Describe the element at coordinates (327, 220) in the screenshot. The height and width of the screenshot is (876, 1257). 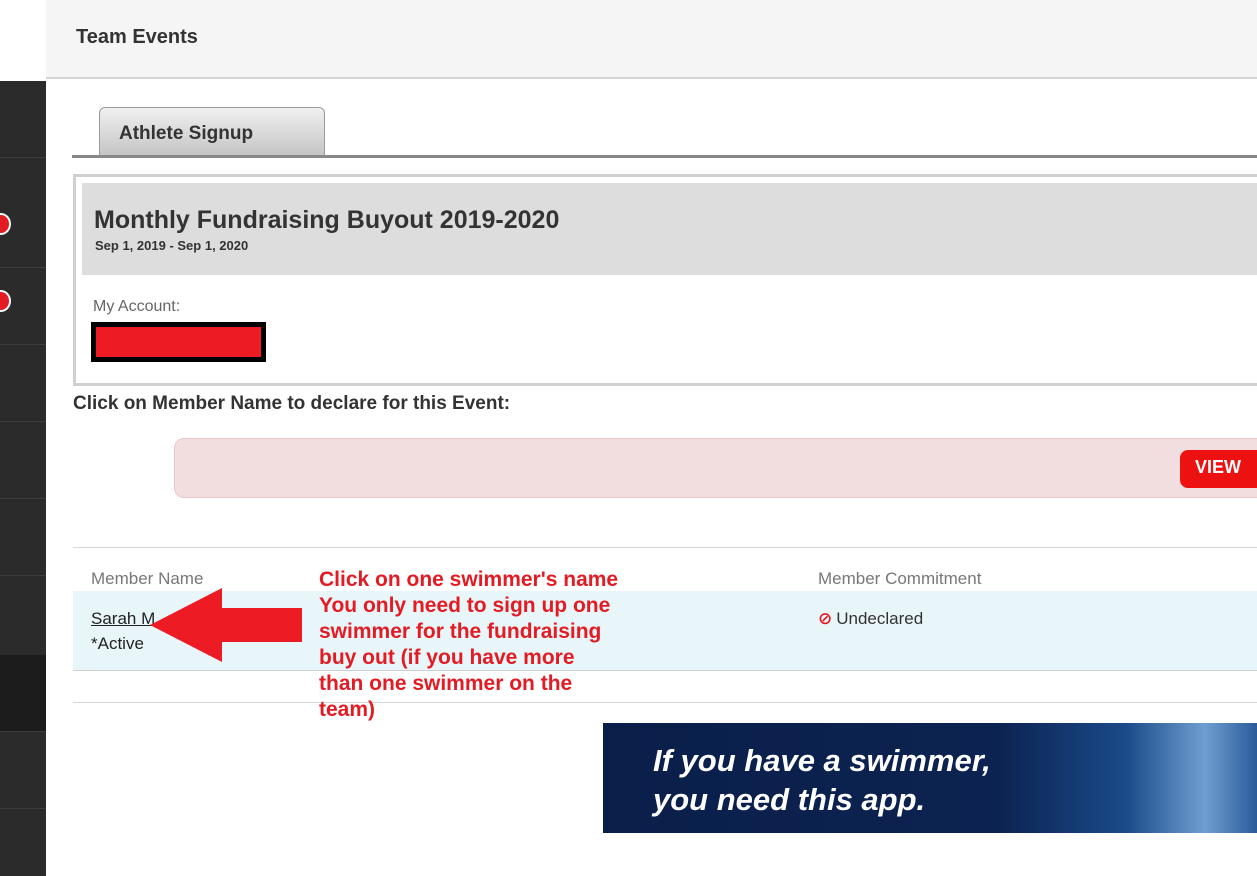
I see `event-title: Monthly Fundraising Buyout 2019-2020` at that location.